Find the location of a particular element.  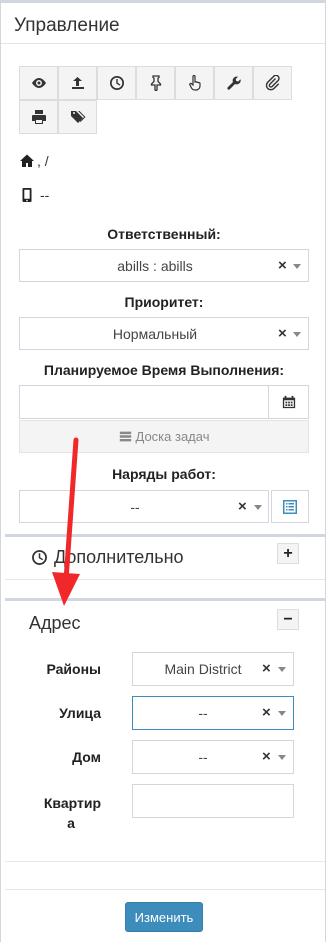

upload-icon is located at coordinates (77, 83).